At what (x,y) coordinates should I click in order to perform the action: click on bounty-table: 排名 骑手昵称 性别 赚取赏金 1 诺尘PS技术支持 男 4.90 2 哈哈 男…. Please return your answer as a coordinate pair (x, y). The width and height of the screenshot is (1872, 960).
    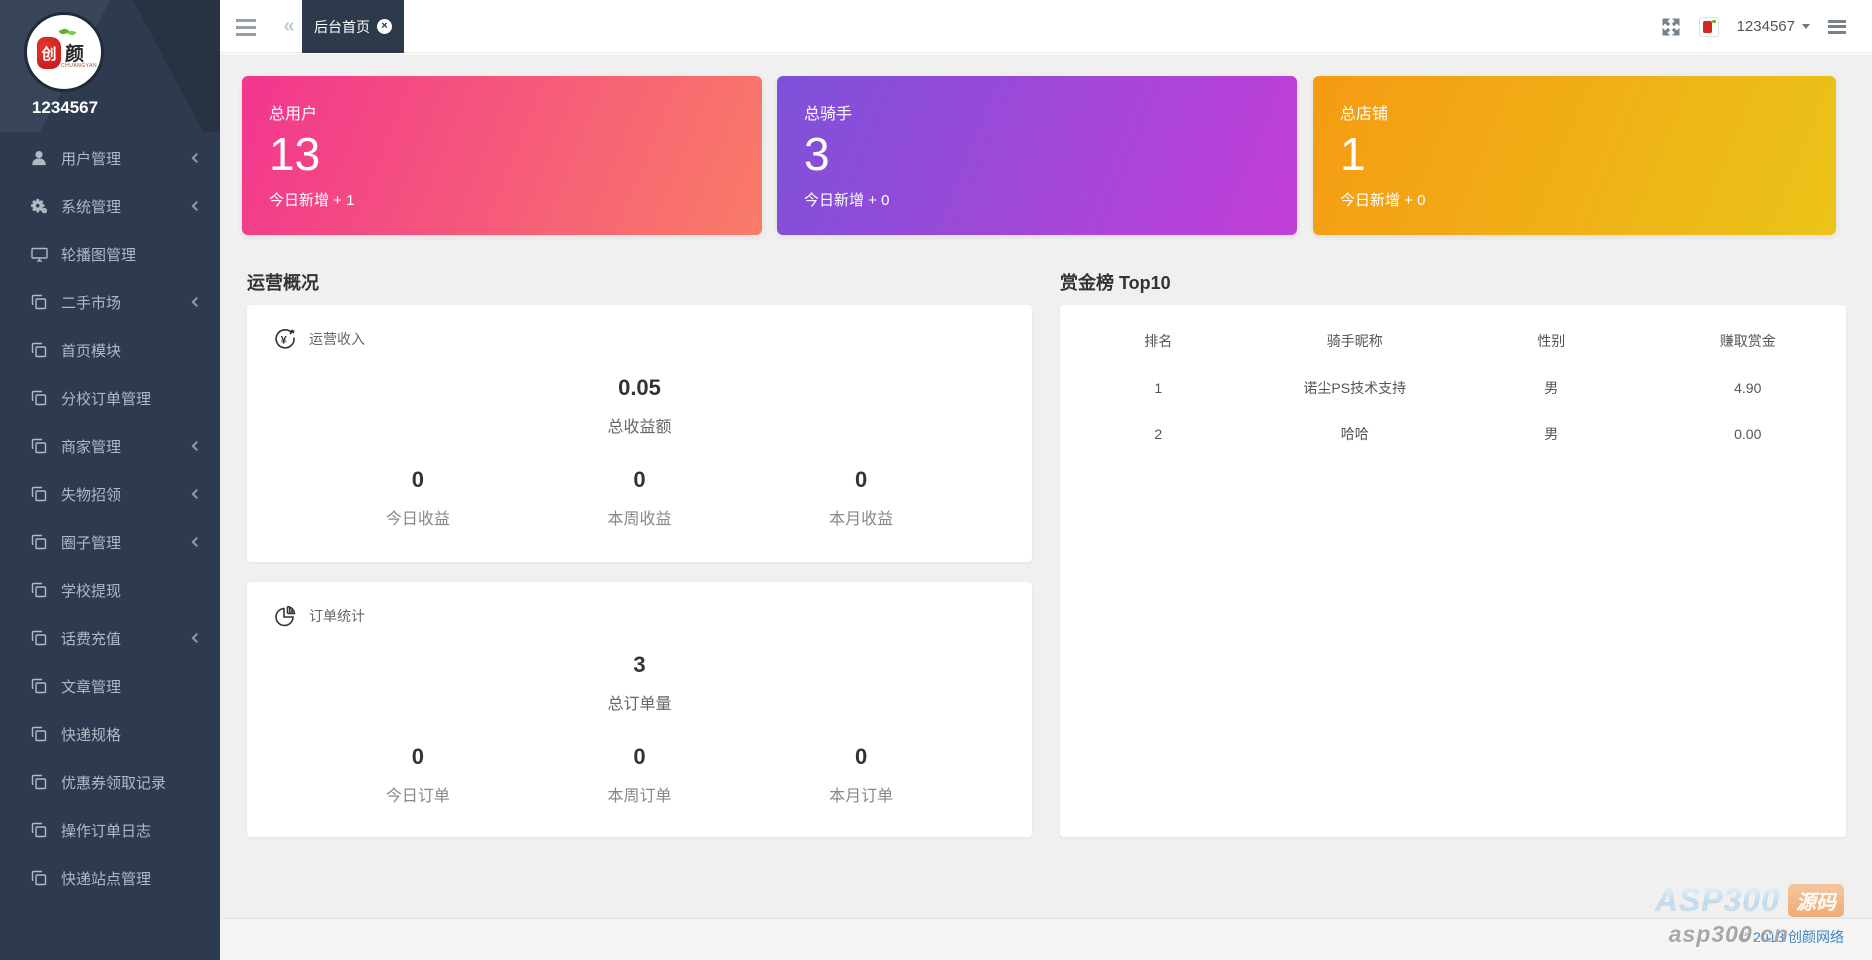
    Looking at the image, I should click on (1453, 387).